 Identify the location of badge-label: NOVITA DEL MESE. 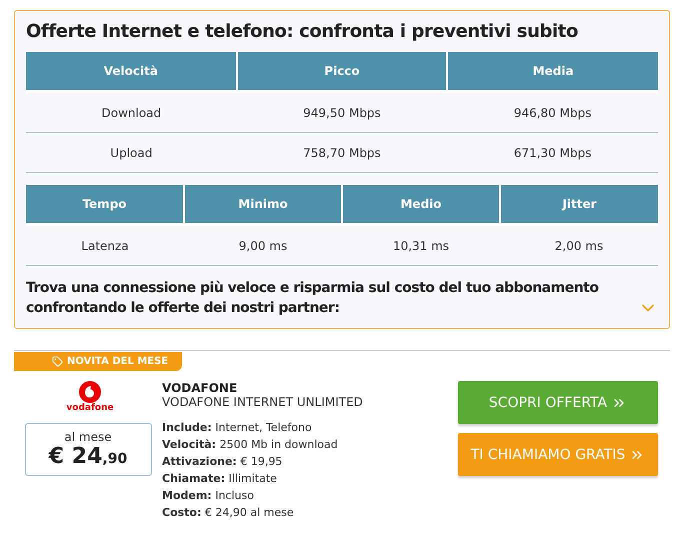
(117, 361).